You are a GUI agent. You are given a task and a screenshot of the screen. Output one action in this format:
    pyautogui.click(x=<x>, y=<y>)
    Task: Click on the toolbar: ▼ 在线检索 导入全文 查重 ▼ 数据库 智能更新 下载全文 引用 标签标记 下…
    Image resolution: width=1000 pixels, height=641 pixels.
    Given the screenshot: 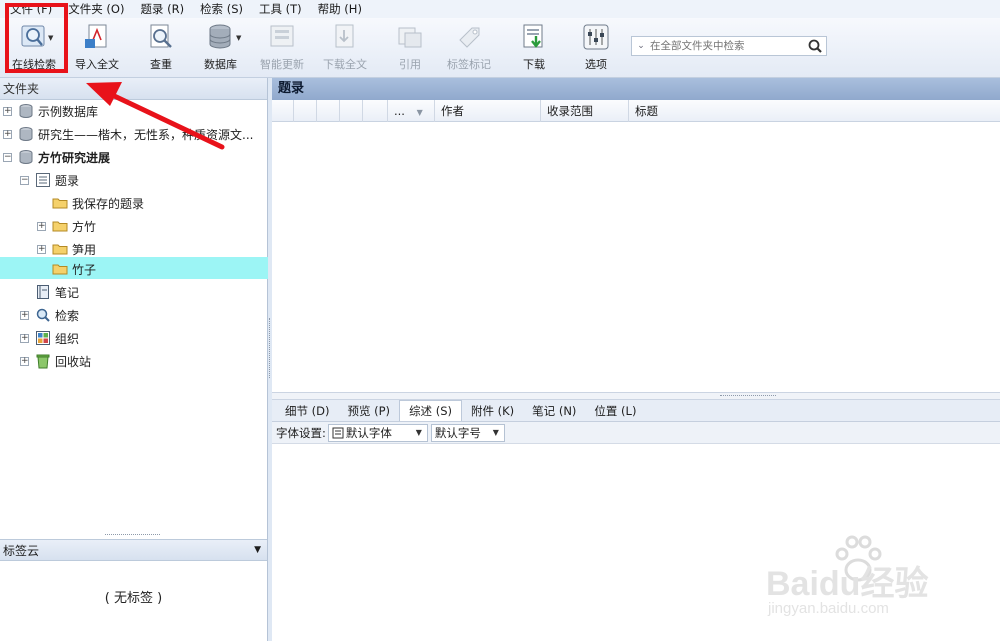 What is the action you would take?
    pyautogui.click(x=500, y=48)
    